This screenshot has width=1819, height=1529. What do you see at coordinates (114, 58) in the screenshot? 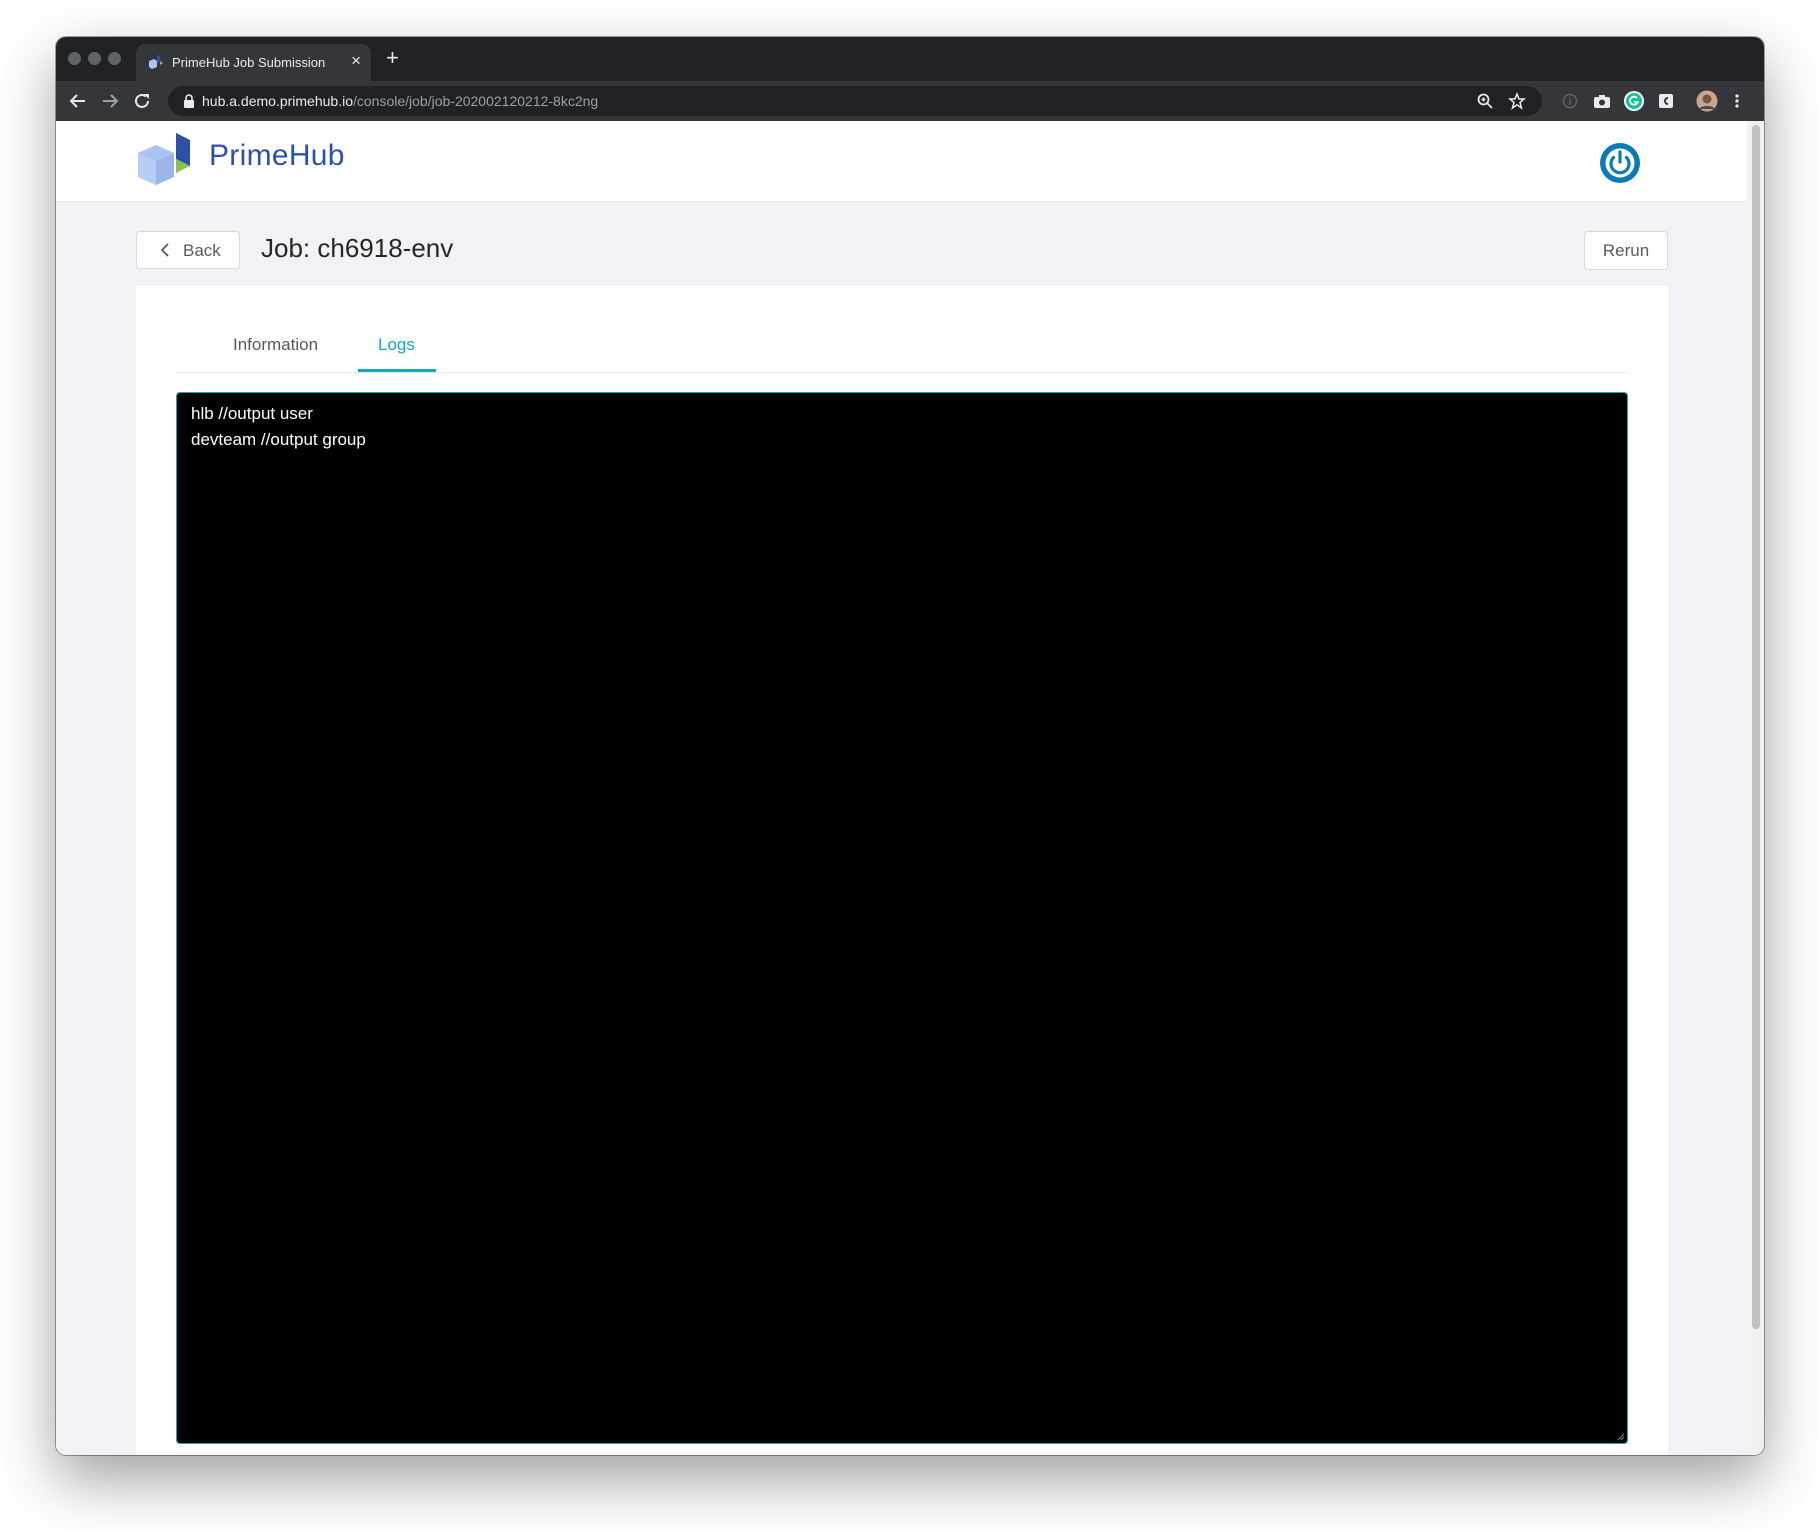
I see `maximize-window-dot` at bounding box center [114, 58].